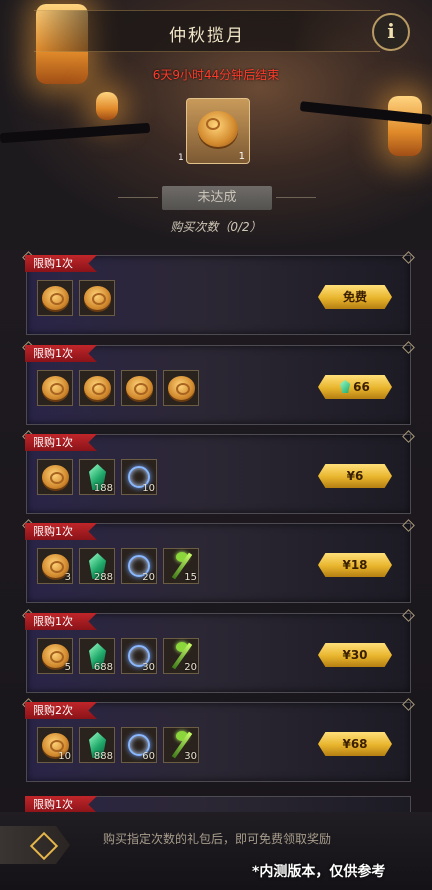 The height and width of the screenshot is (890, 432). I want to click on info-icon: i, so click(391, 31).